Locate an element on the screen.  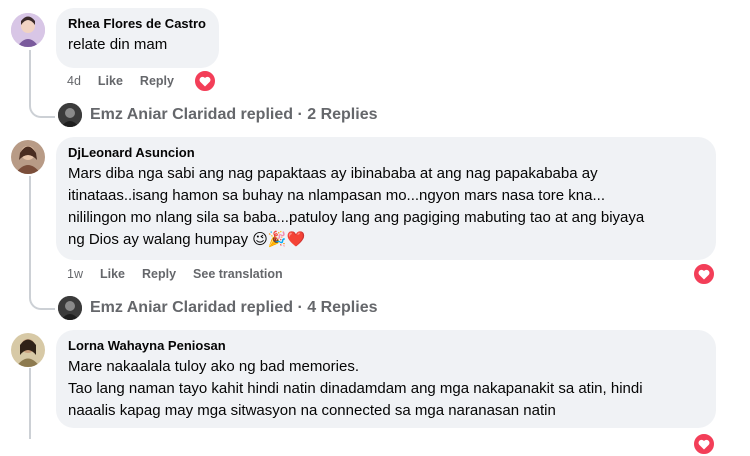
timestamp: 1w is located at coordinates (75, 274).